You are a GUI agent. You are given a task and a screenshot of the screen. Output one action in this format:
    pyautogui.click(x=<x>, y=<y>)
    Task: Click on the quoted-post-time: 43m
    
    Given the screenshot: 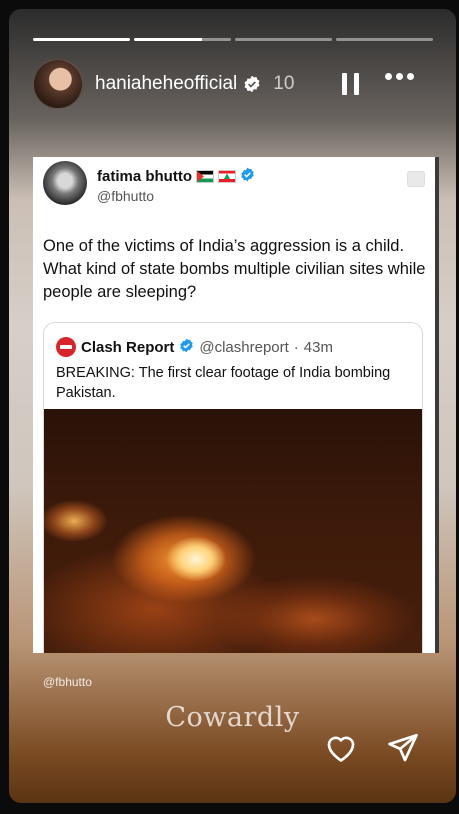 What is the action you would take?
    pyautogui.click(x=318, y=347)
    